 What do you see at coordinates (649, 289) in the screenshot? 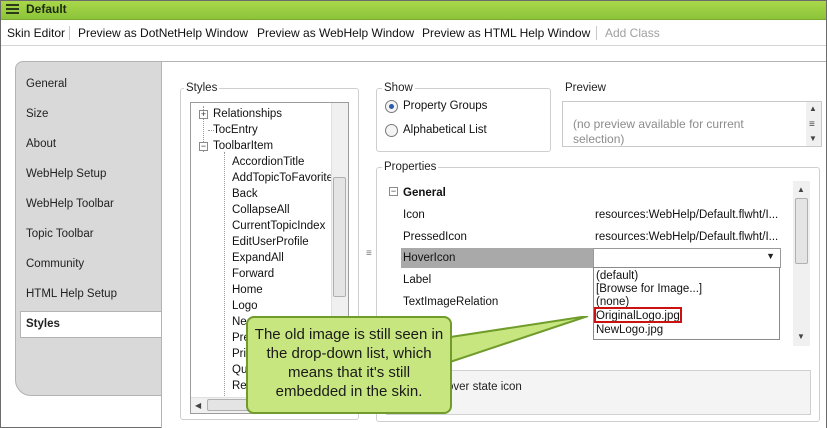
I see `dropdown-option: [Browse for Image...]` at bounding box center [649, 289].